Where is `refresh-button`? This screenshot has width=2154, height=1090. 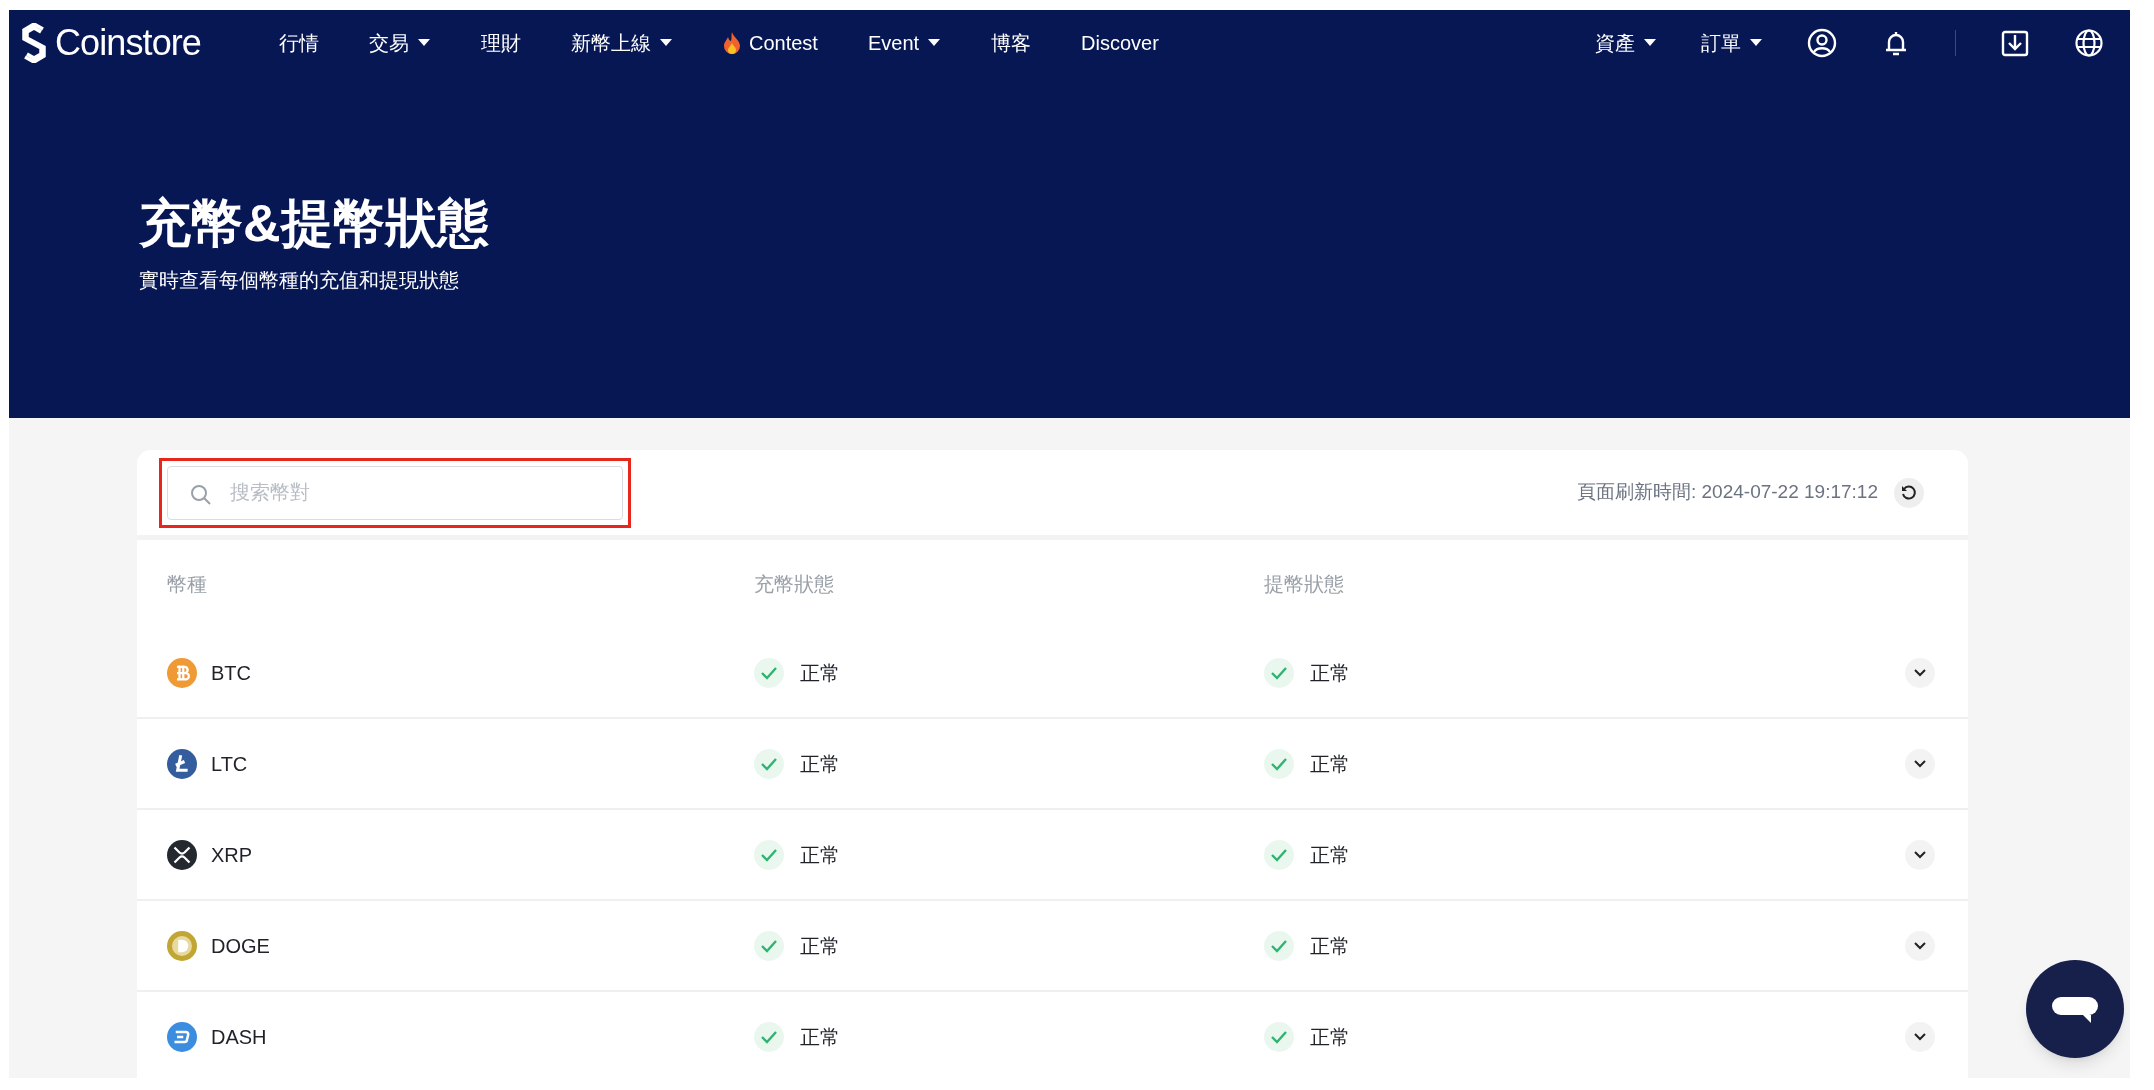 refresh-button is located at coordinates (1909, 492).